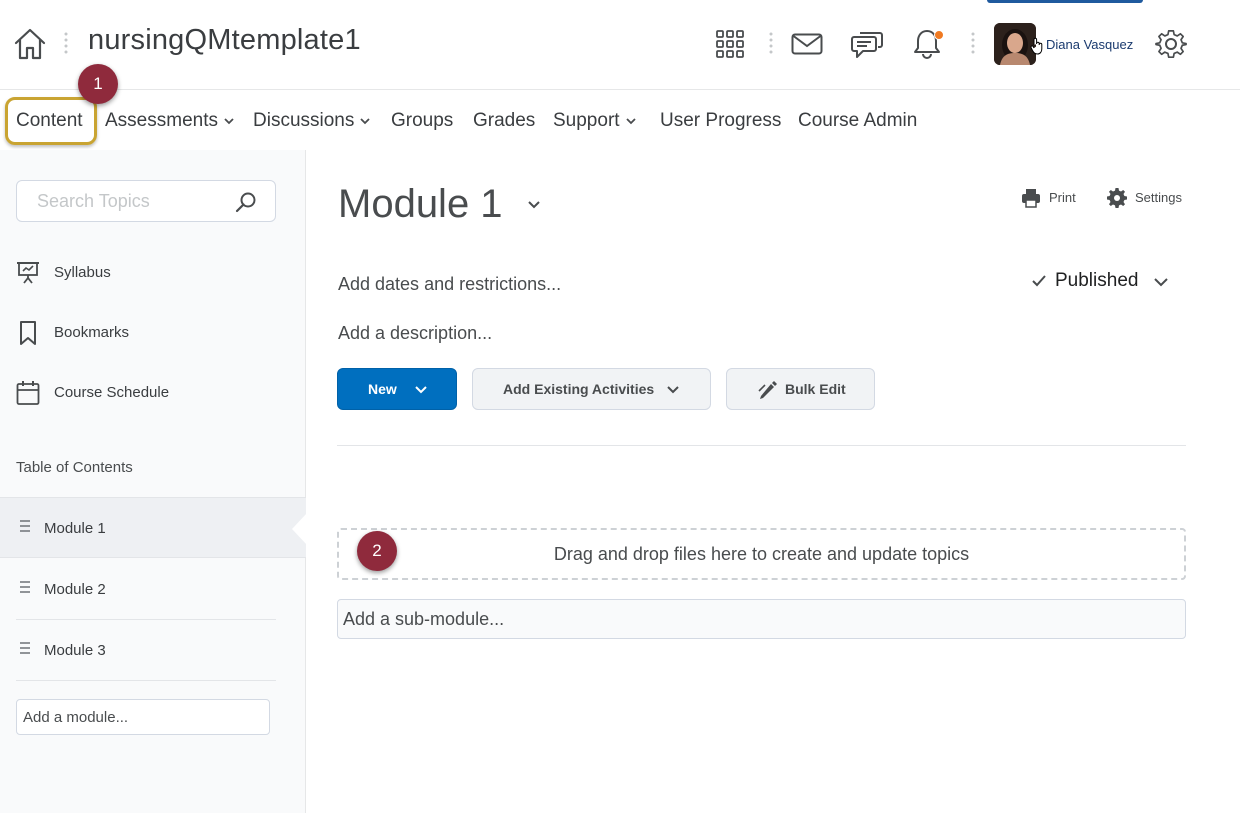 The image size is (1240, 813). Describe the element at coordinates (807, 44) in the screenshot. I see `mail-icon` at that location.